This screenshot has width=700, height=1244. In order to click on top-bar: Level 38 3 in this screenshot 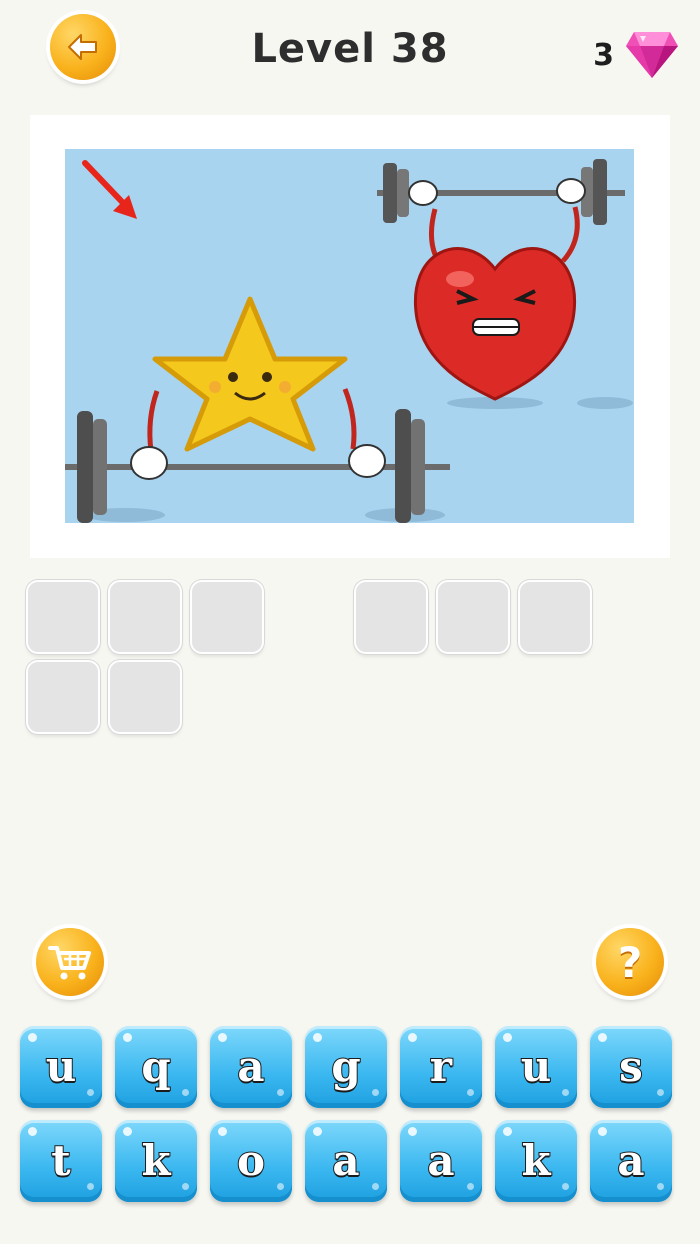, I will do `click(350, 55)`.